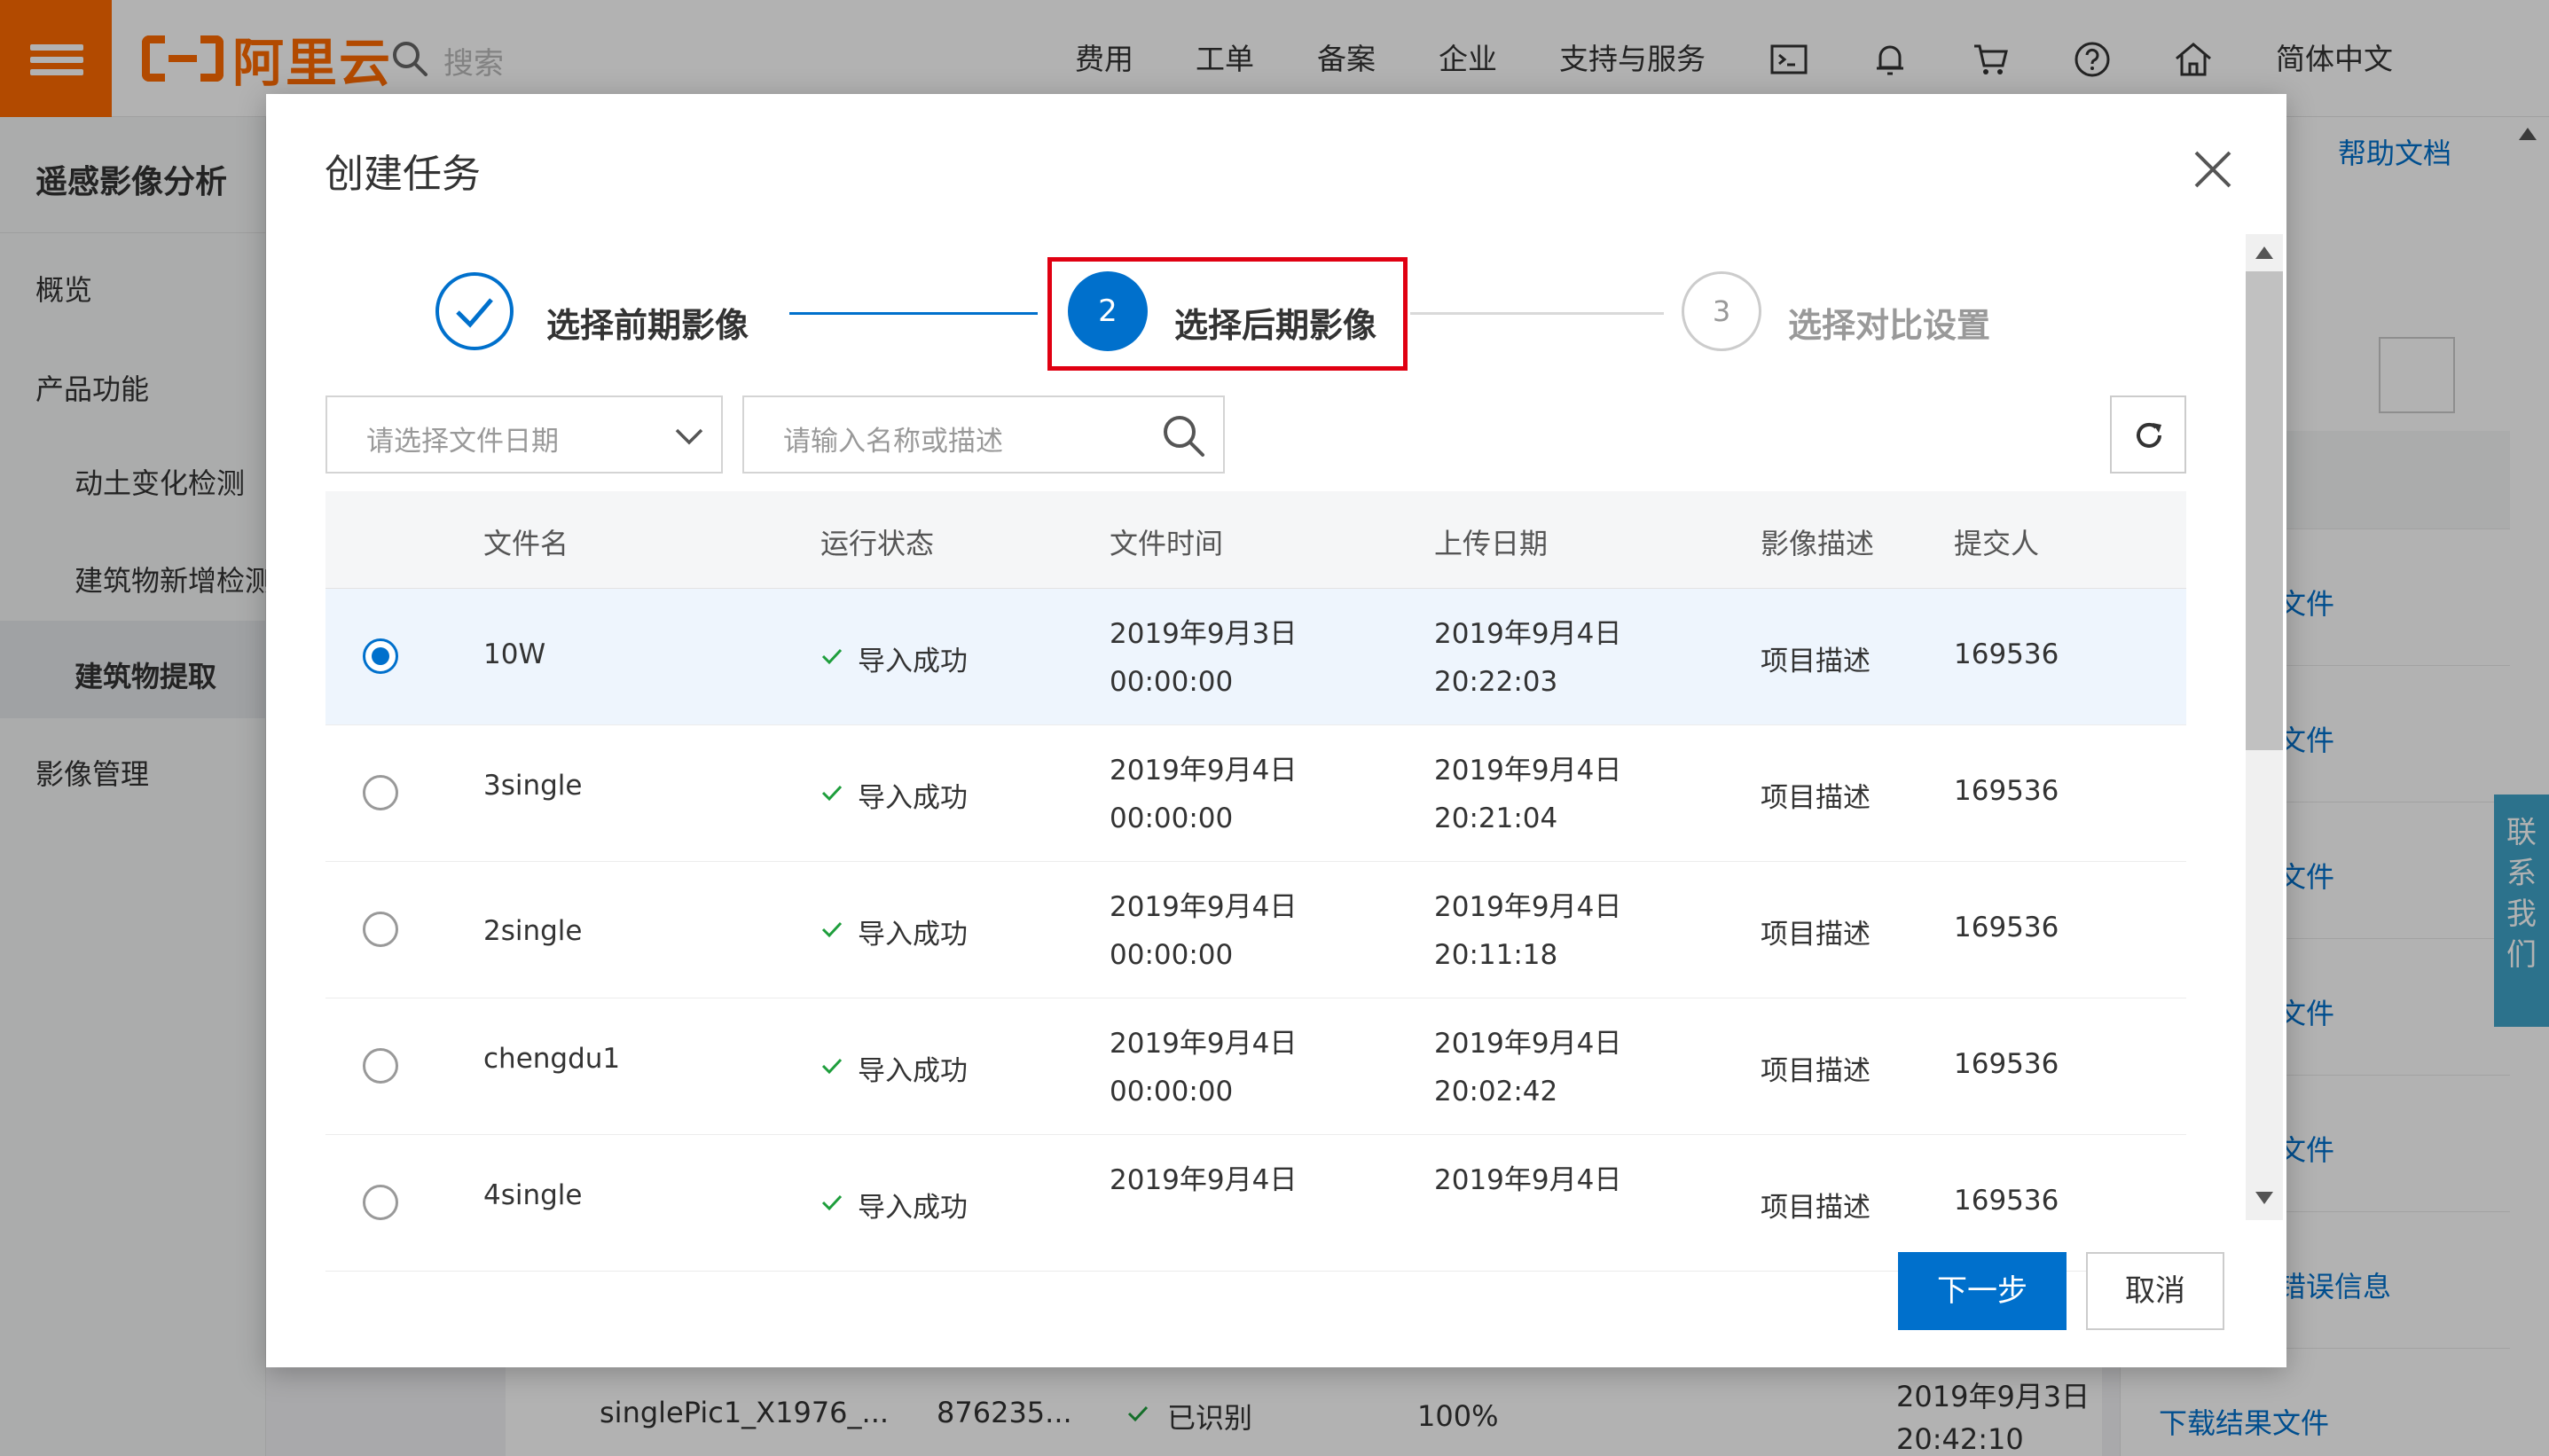 The image size is (2549, 1456). What do you see at coordinates (1983, 1291) in the screenshot?
I see `next-step-button: 下一步` at bounding box center [1983, 1291].